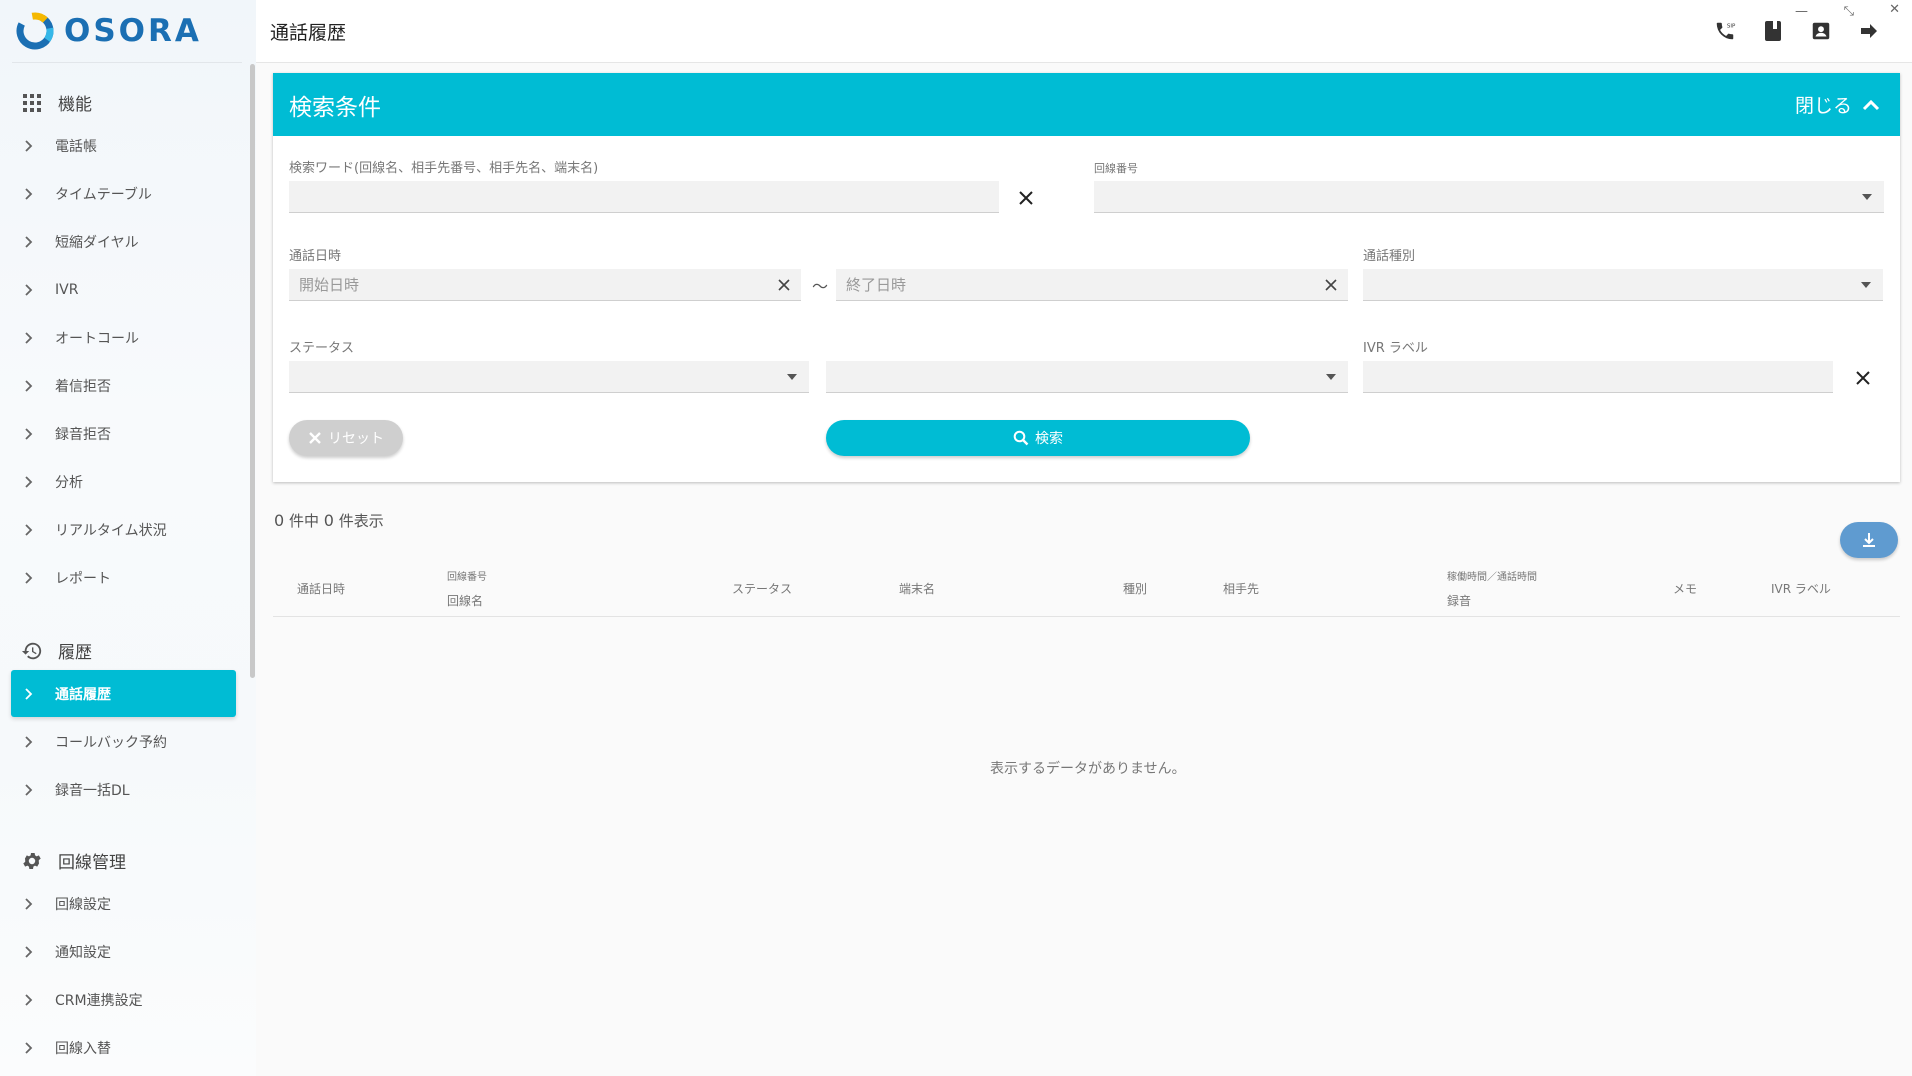 This screenshot has width=1912, height=1076. I want to click on start-datetime-input: 開始日時, so click(545, 285).